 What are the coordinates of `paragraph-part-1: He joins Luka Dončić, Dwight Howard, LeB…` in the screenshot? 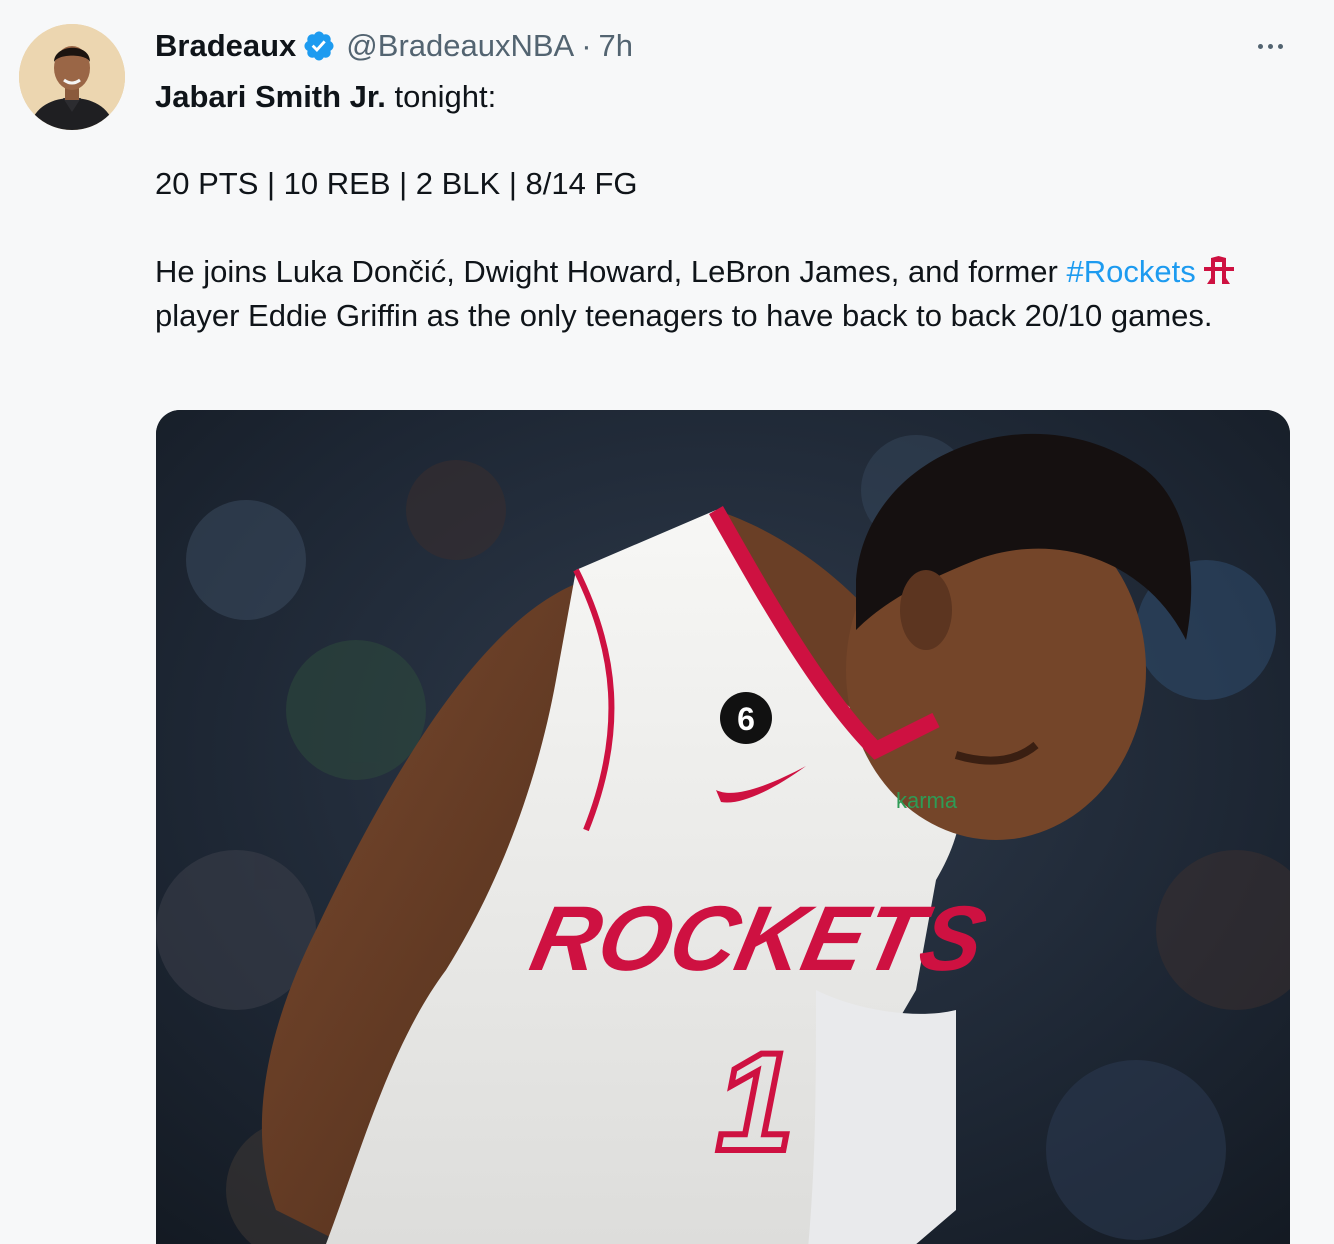 It's located at (606, 271).